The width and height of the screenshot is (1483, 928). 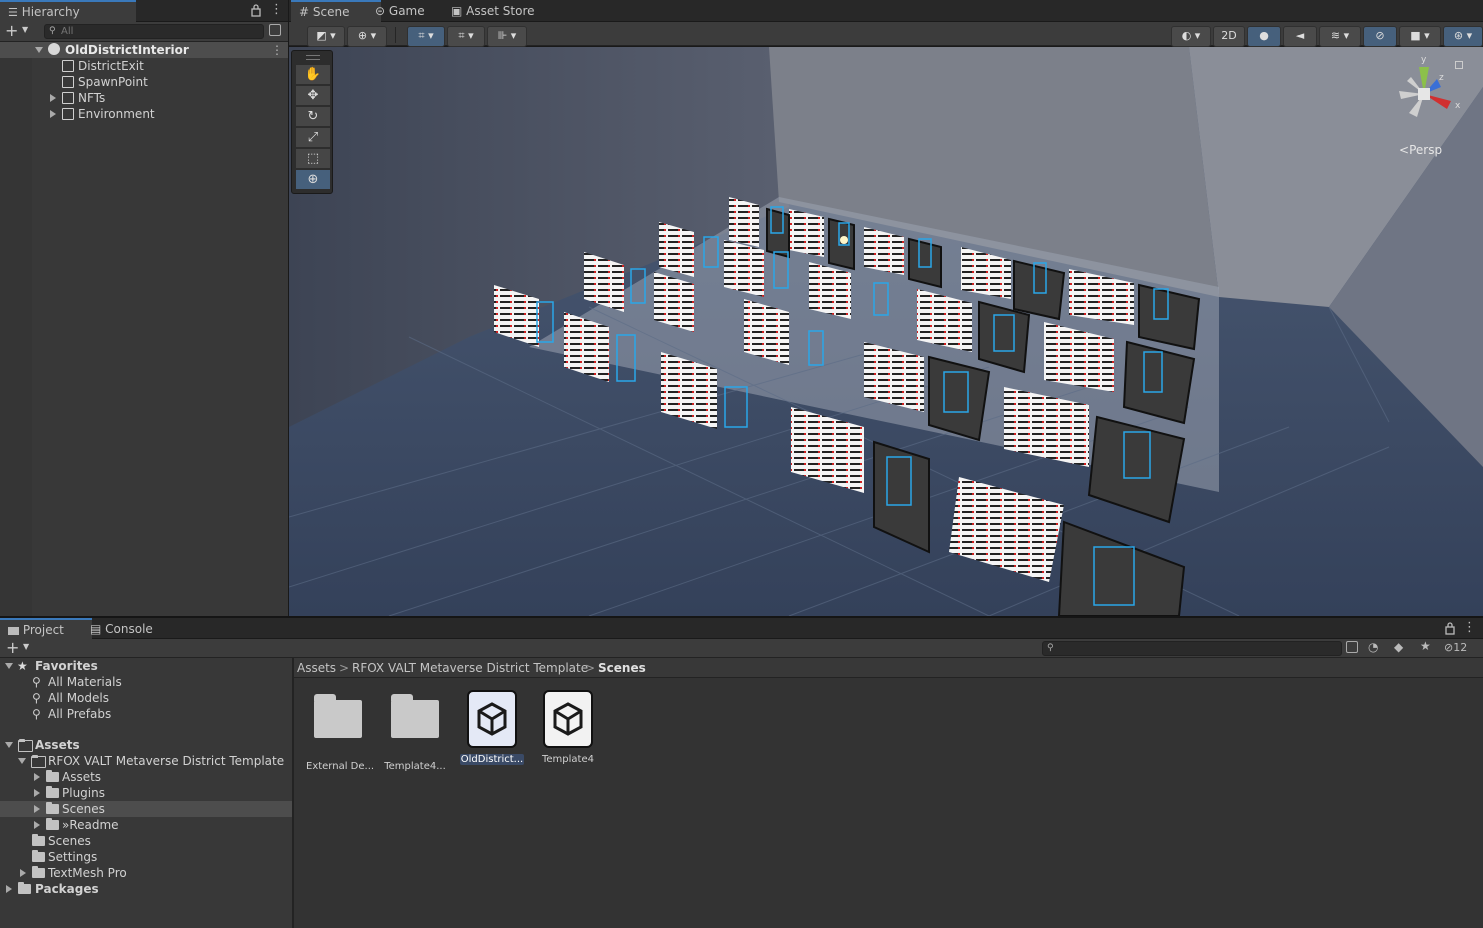 I want to click on audio-toggle-button: ◄, so click(x=1300, y=36).